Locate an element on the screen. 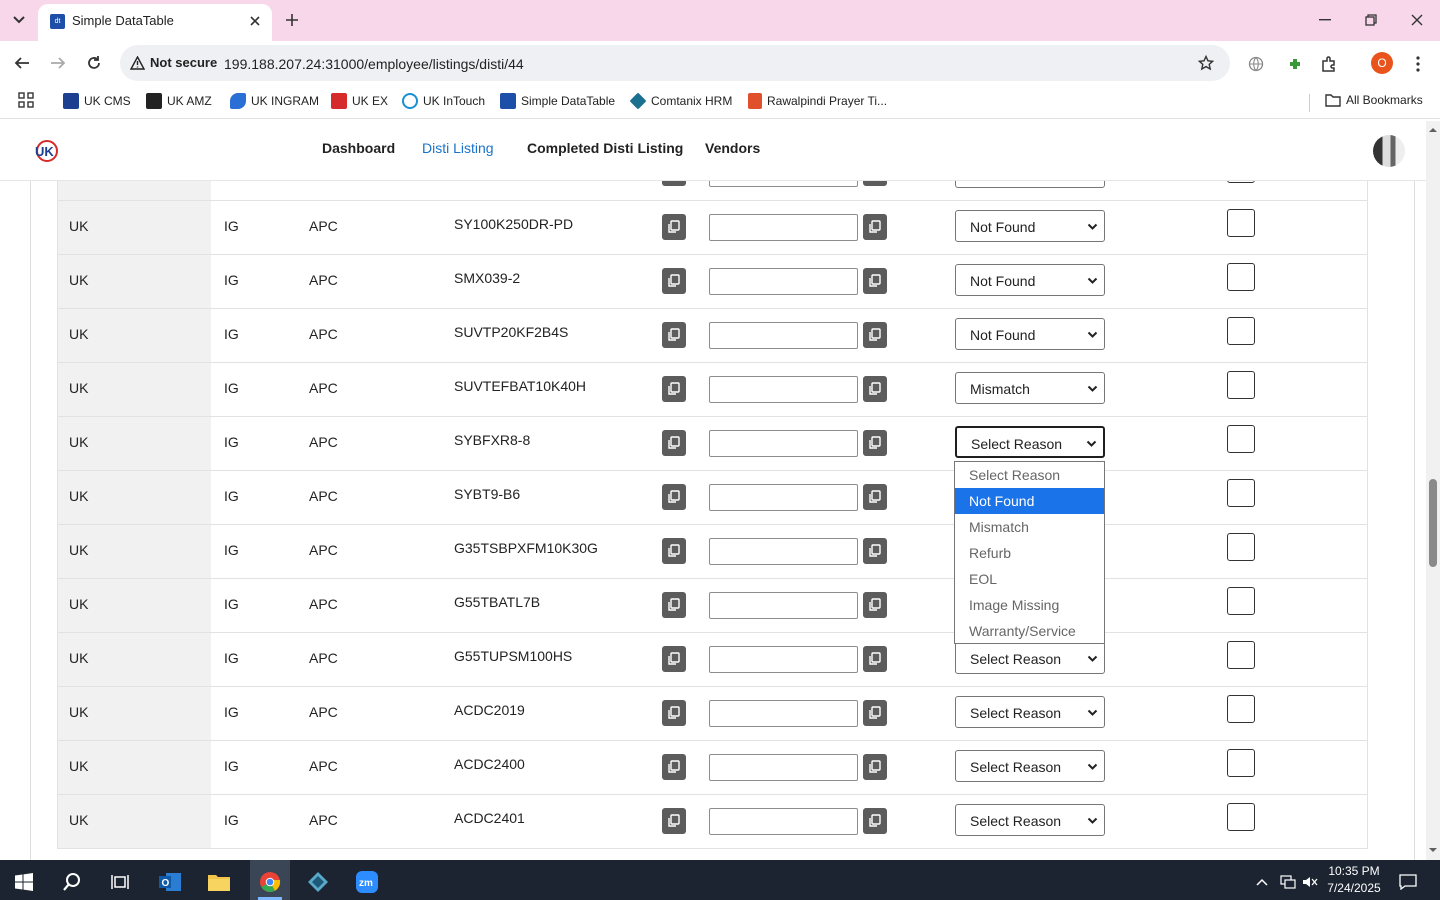 This screenshot has height=900, width=1440. windows-start-icon is located at coordinates (24, 882).